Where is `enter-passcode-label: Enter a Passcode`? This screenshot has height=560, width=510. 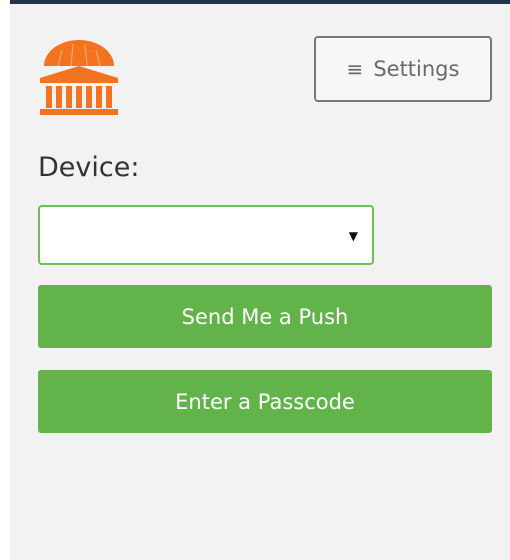
enter-passcode-label: Enter a Passcode is located at coordinates (265, 401).